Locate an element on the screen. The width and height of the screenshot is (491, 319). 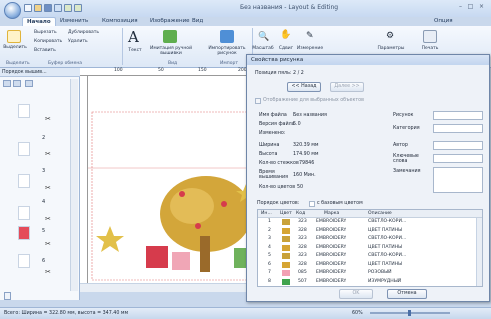
measure-button: Измерение is located at coordinates (310, 48).